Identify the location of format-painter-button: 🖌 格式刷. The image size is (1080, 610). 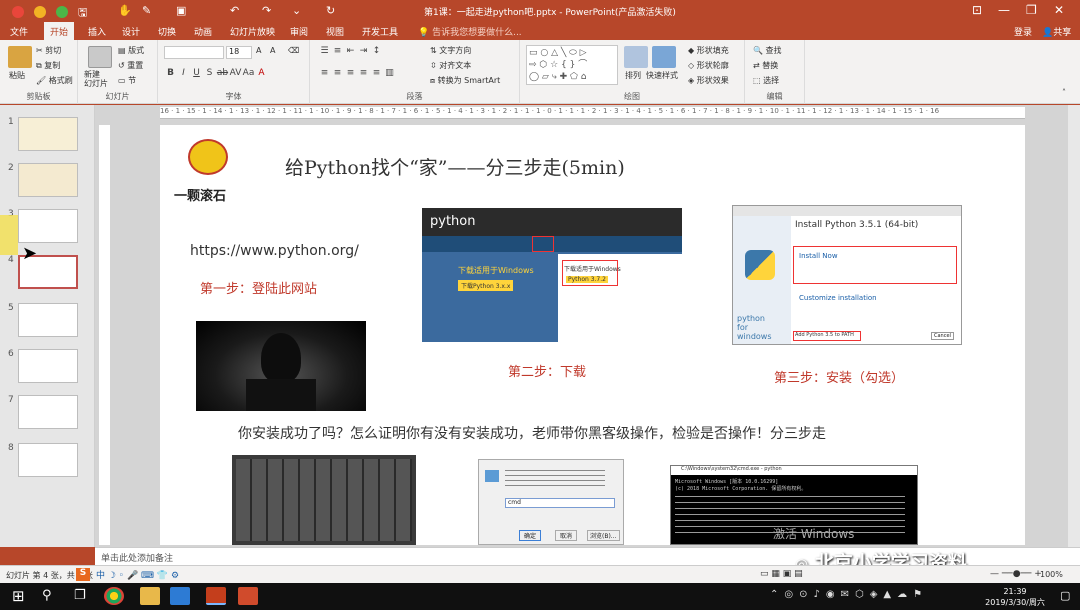
(54, 80).